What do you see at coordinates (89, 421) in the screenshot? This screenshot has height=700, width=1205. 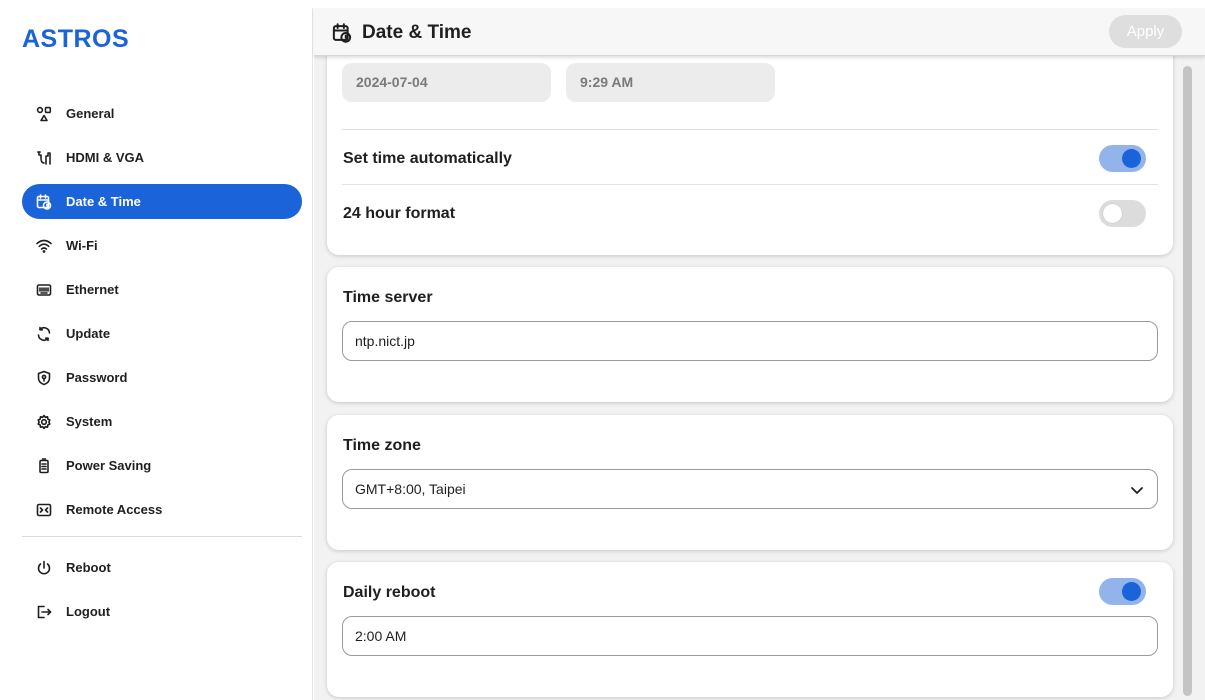 I see `sidebar-item-label: System` at bounding box center [89, 421].